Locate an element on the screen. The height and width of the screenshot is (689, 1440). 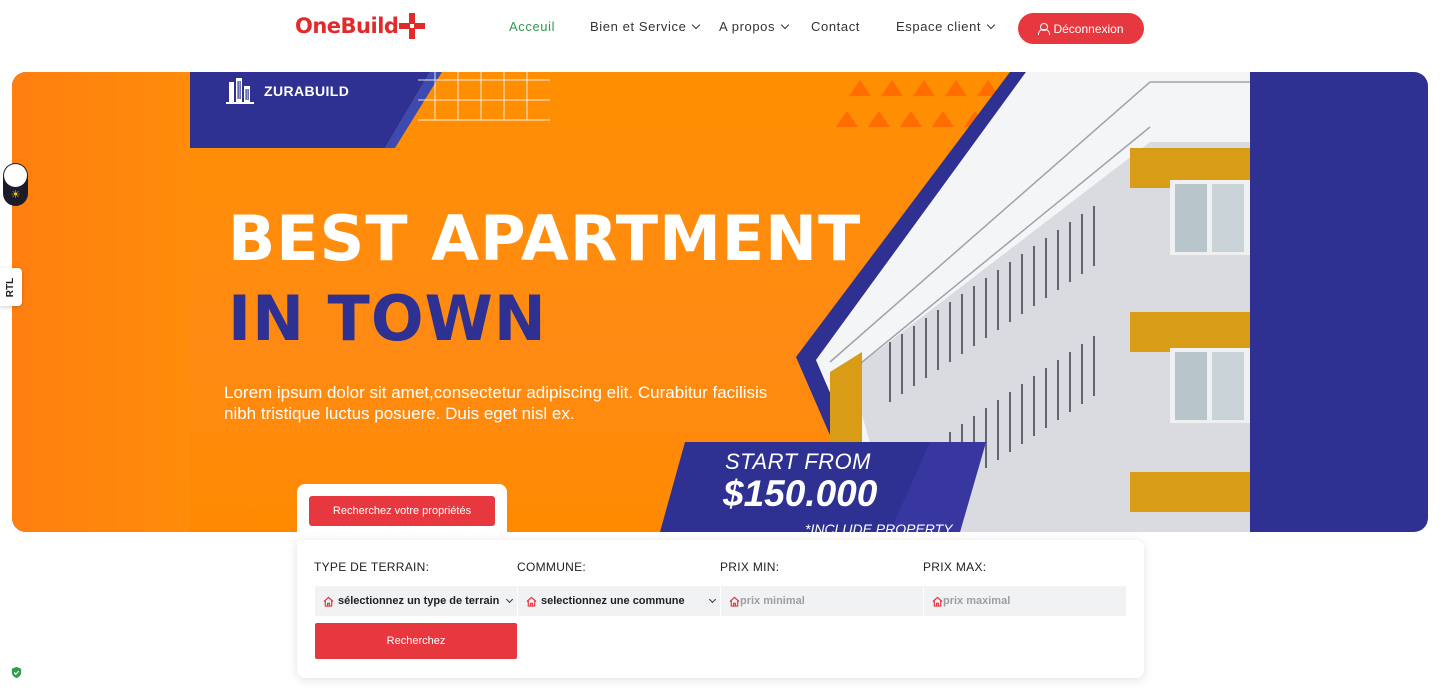
price-prefix: START FROM is located at coordinates (798, 461).